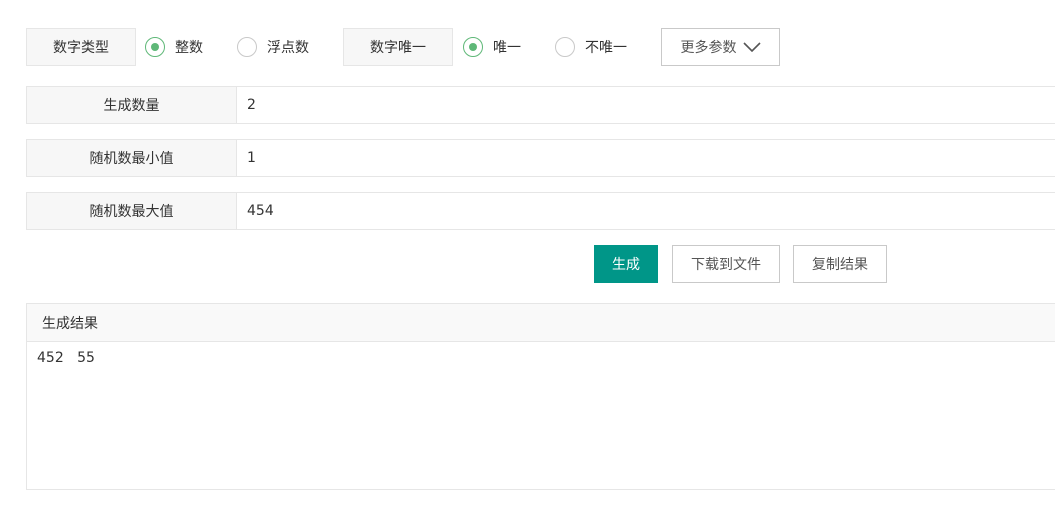 The width and height of the screenshot is (1055, 512). I want to click on radio-float: 浮点数, so click(273, 47).